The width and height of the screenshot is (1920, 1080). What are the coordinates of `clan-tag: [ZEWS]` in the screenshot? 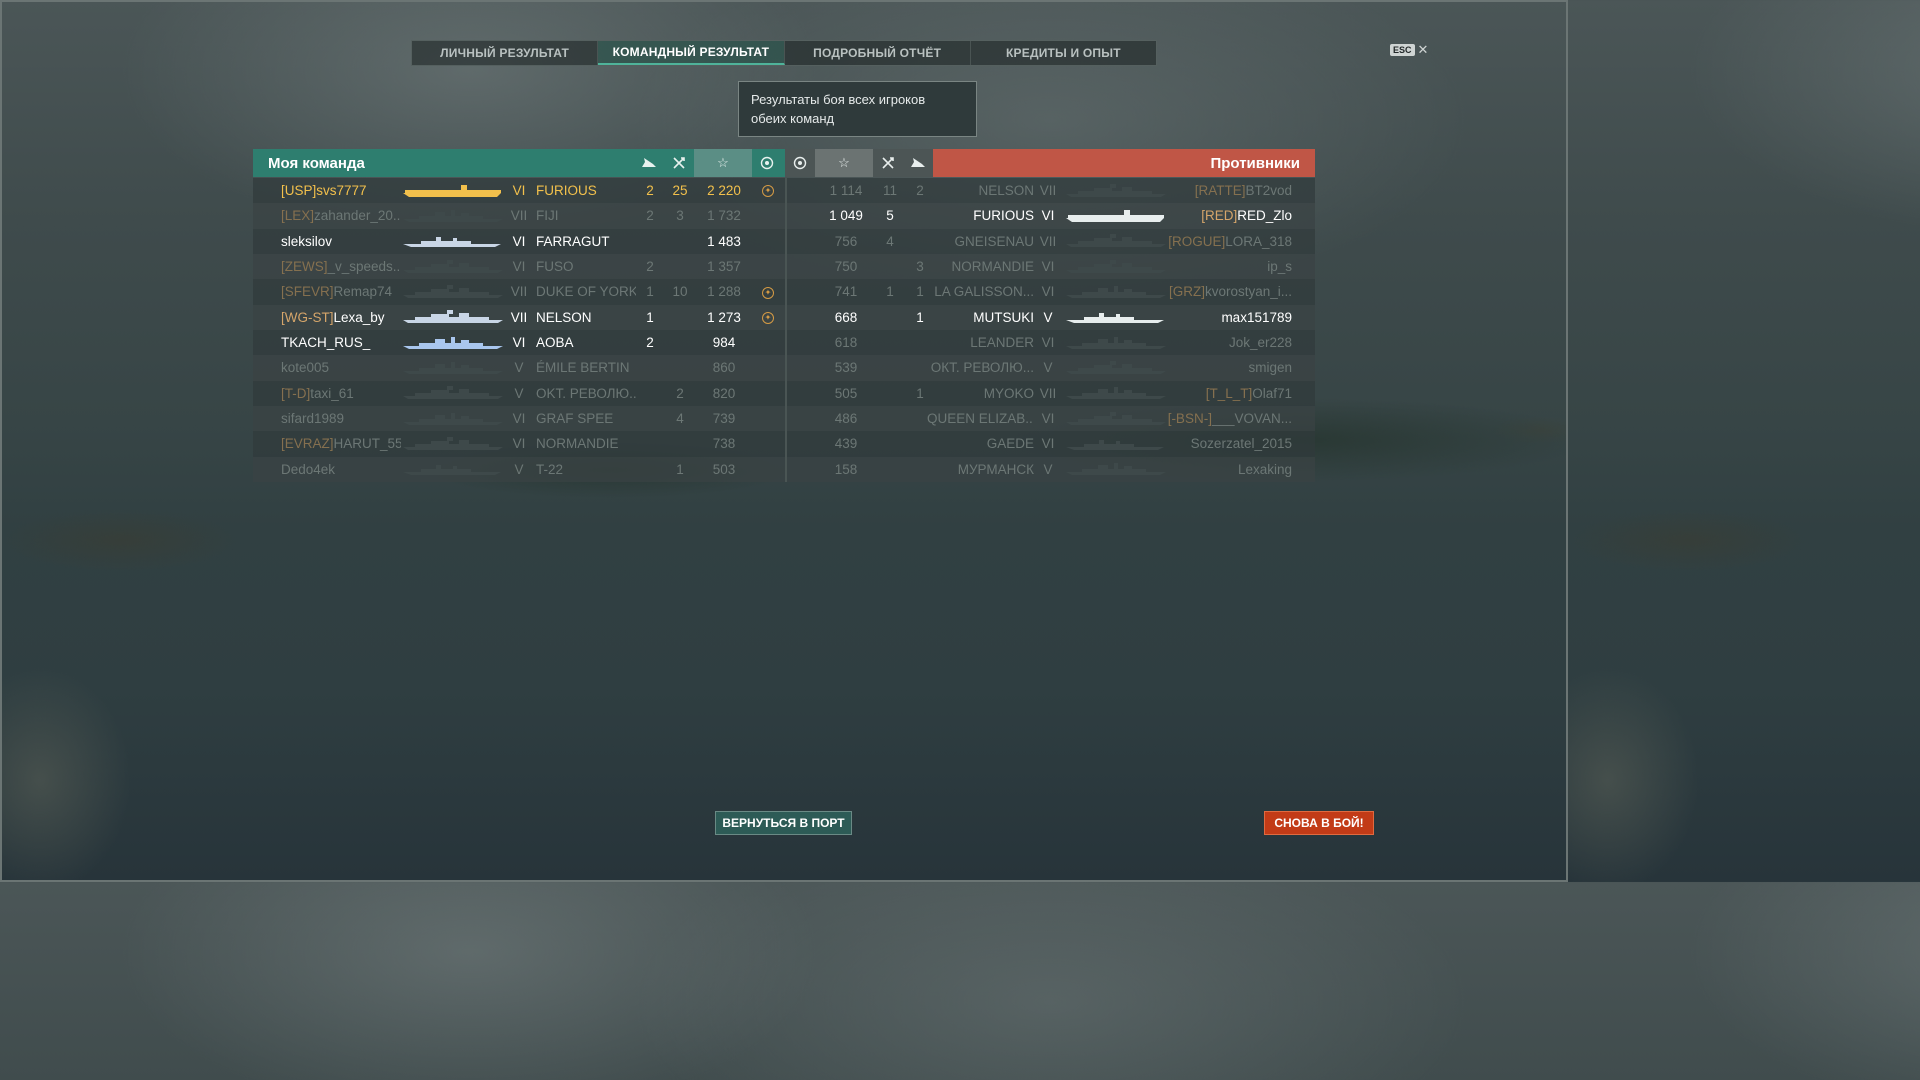 It's located at (304, 266).